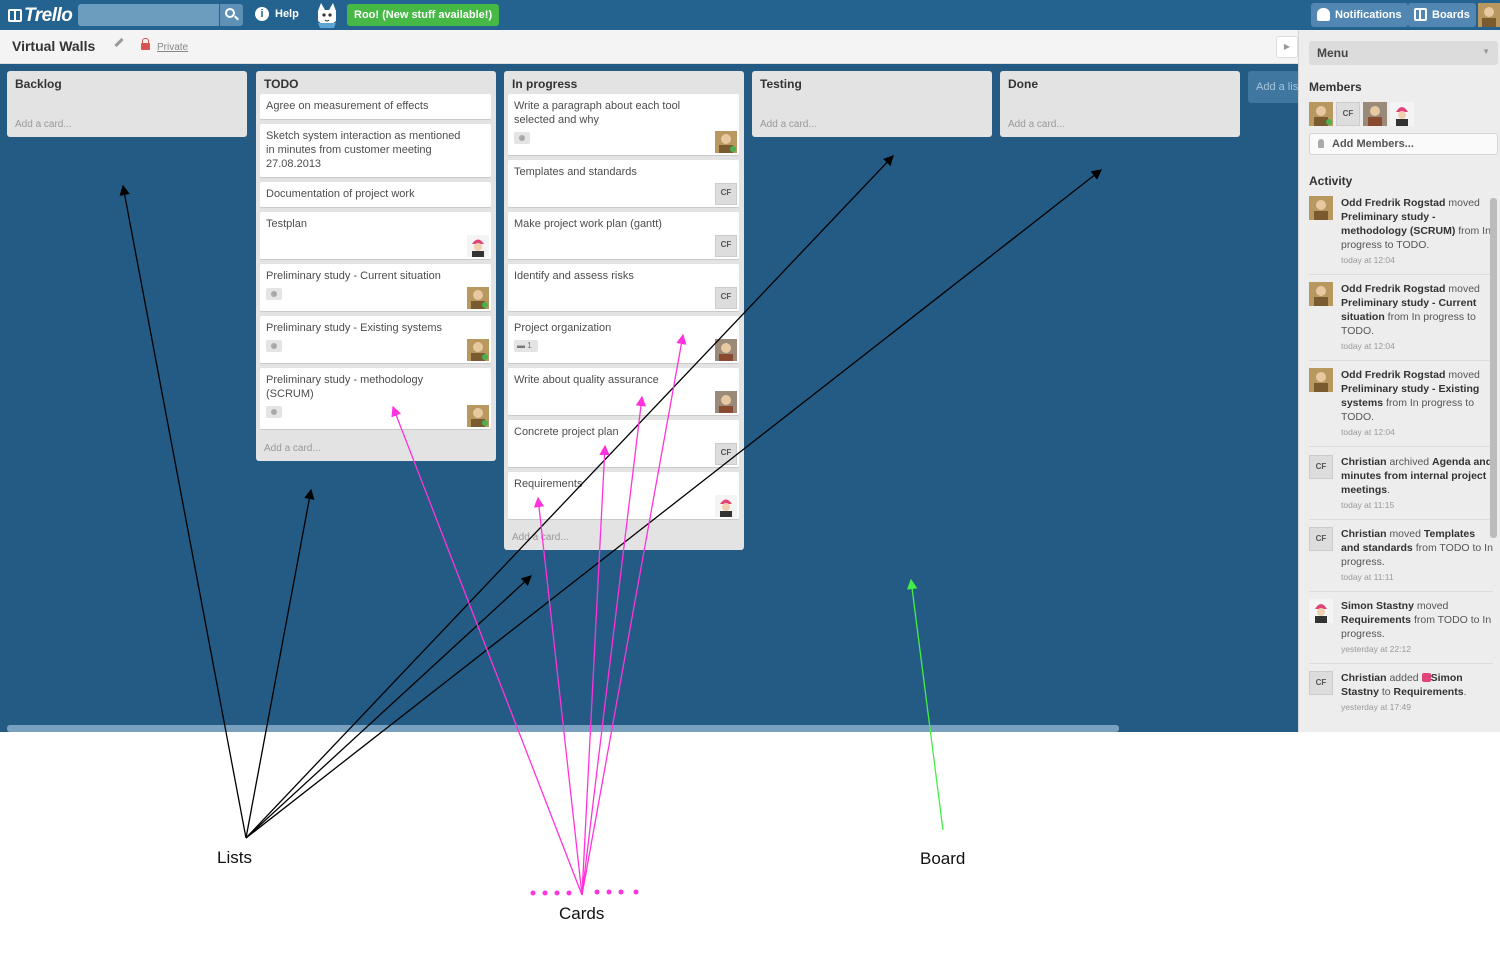 Image resolution: width=1500 pixels, height=959 pixels. What do you see at coordinates (1368, 505) in the screenshot?
I see `activity-time: today at 11:15` at bounding box center [1368, 505].